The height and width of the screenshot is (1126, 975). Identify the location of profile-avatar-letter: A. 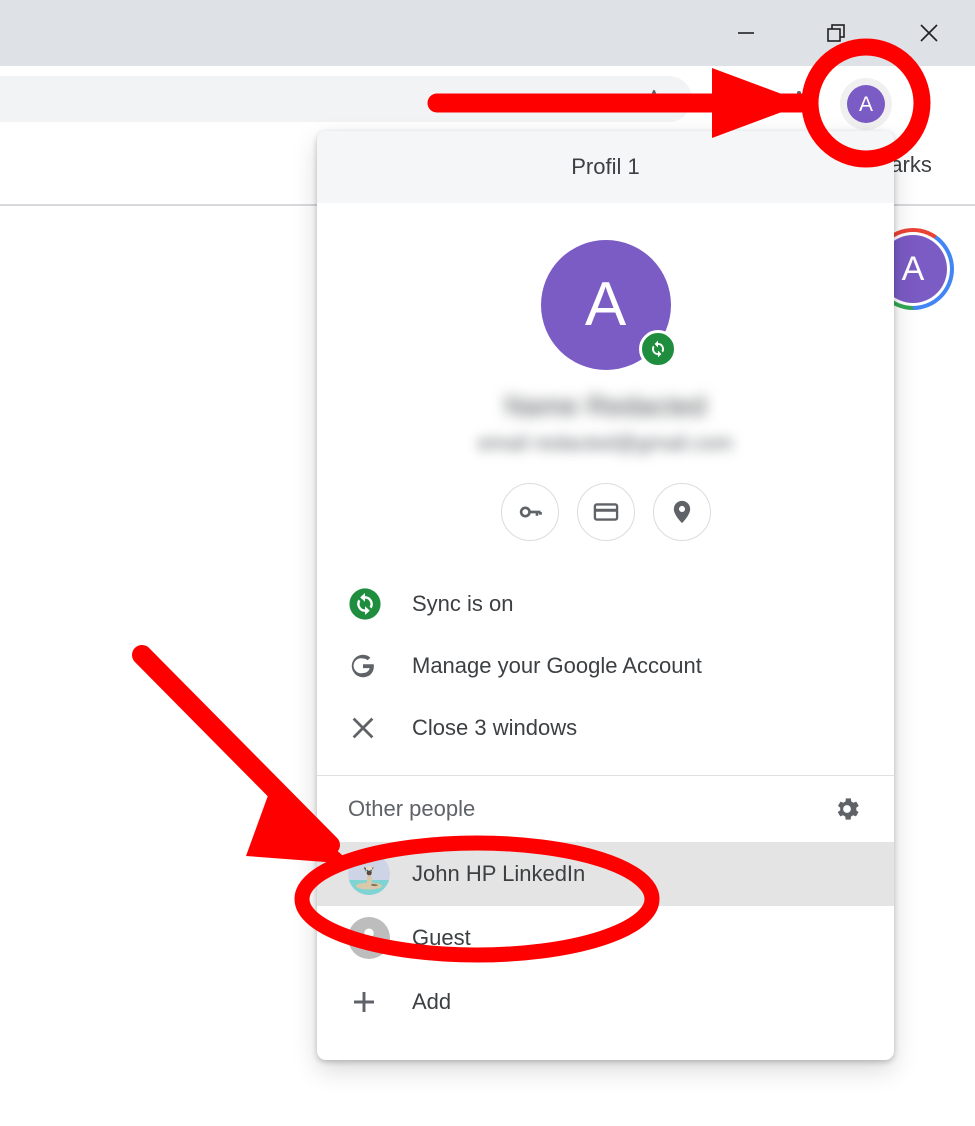
(866, 104).